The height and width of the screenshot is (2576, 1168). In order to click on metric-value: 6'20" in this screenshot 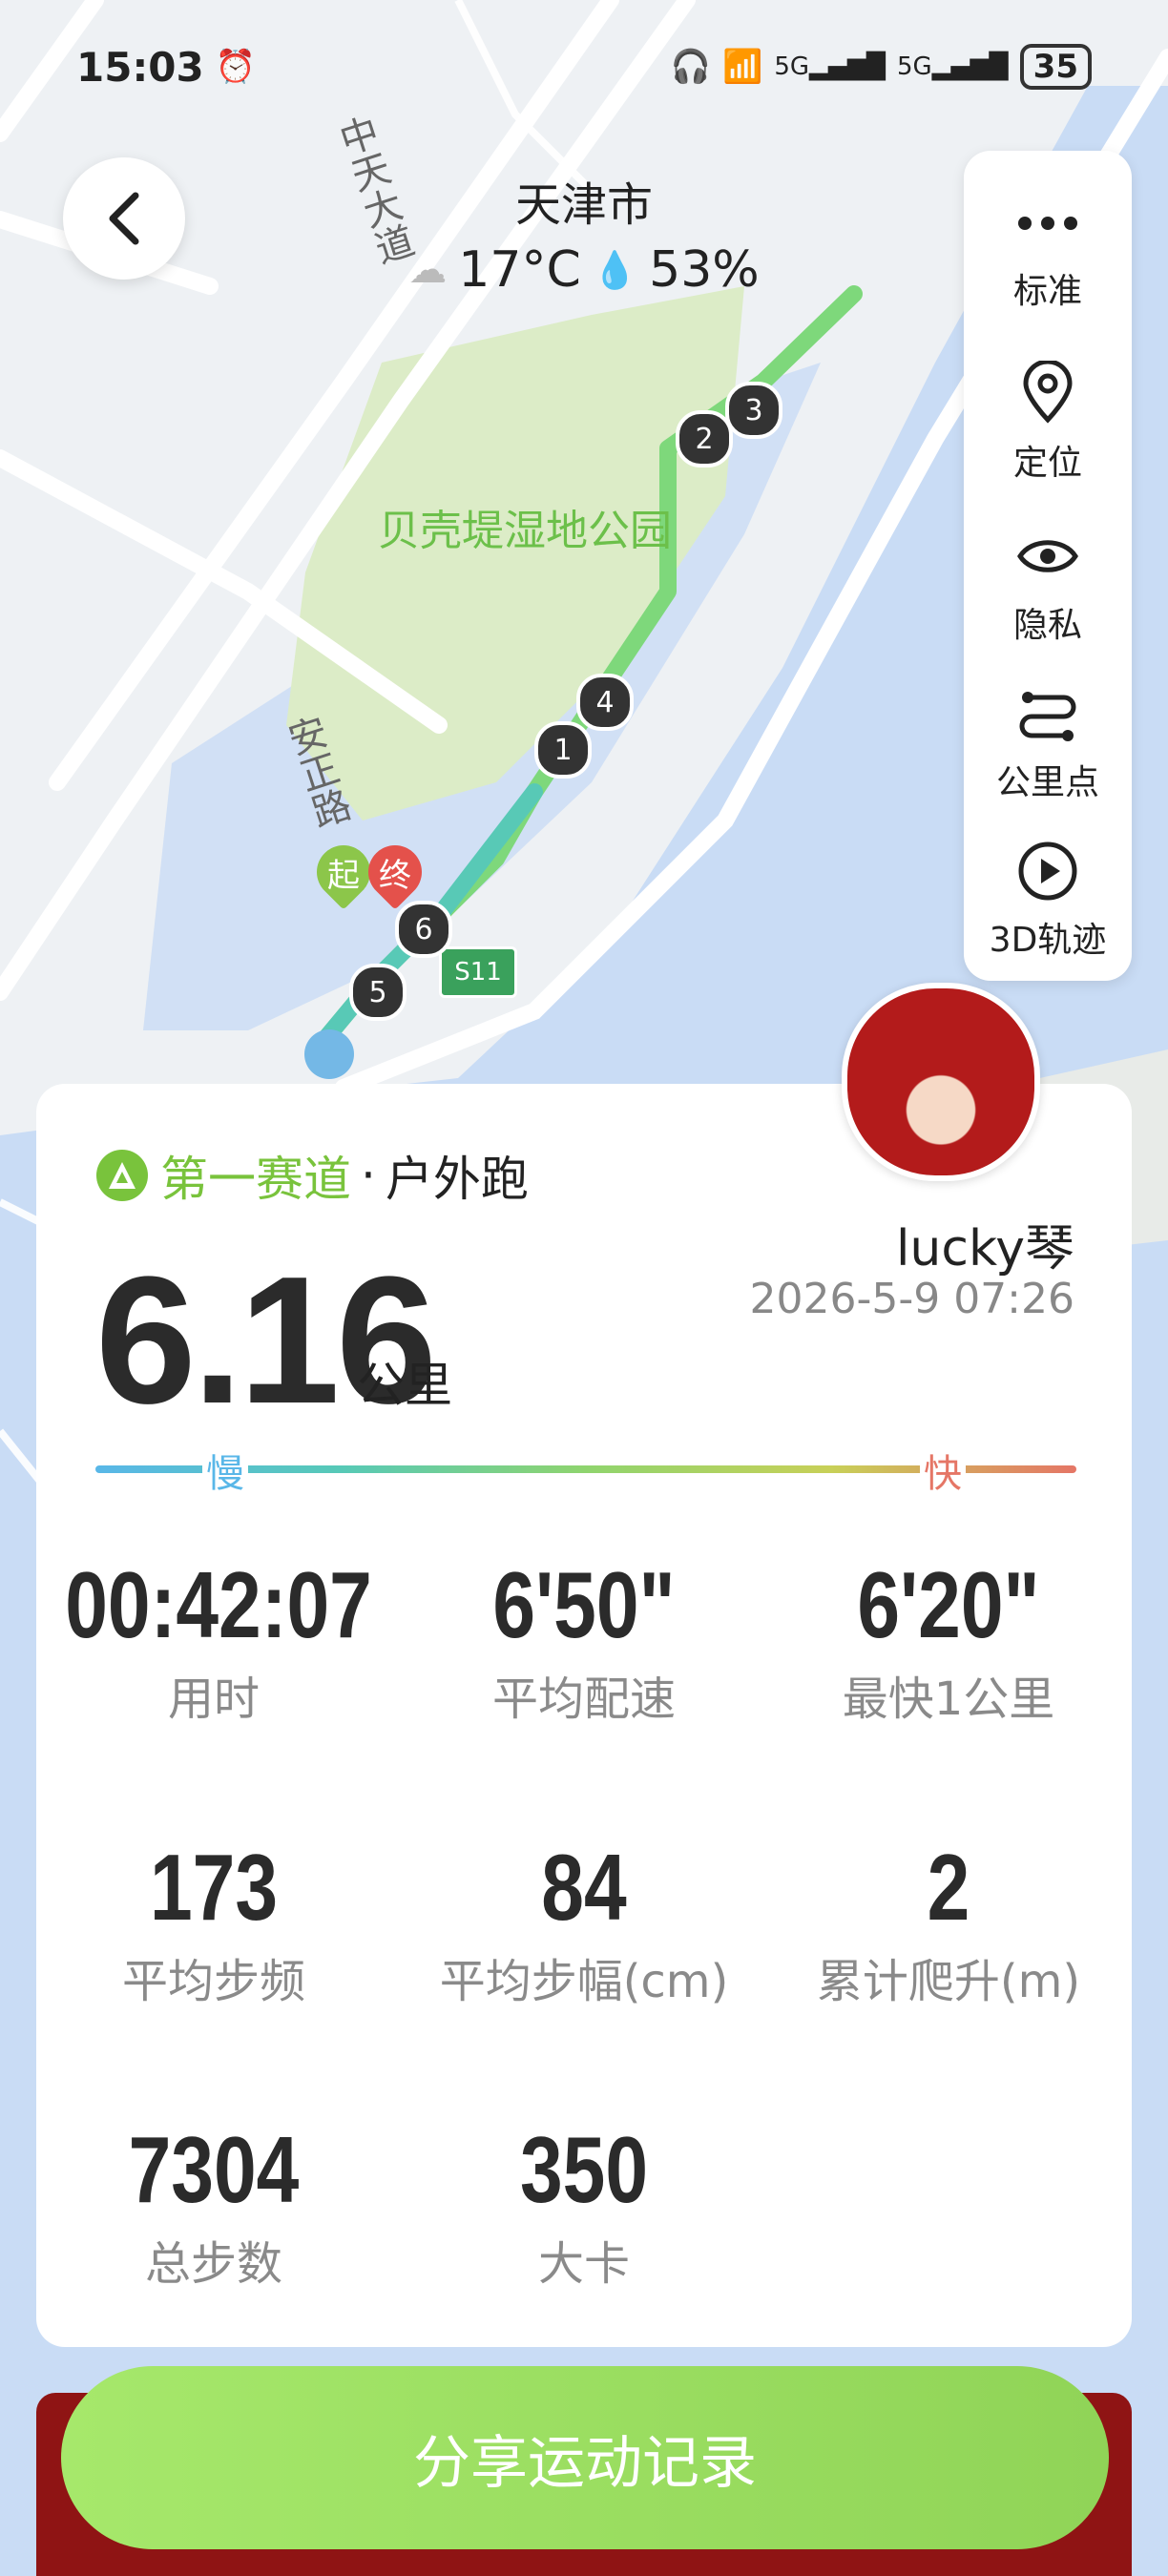, I will do `click(949, 1604)`.